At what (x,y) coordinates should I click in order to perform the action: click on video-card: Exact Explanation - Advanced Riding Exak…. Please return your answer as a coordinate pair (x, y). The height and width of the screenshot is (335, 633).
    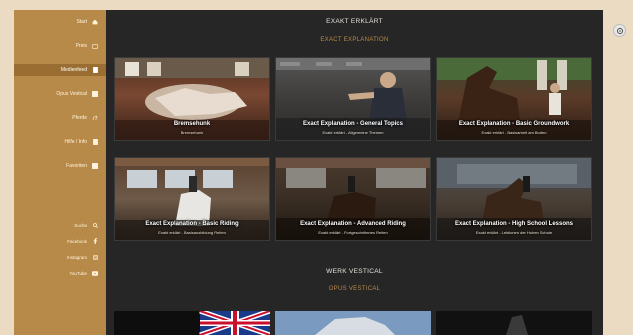
    Looking at the image, I should click on (353, 199).